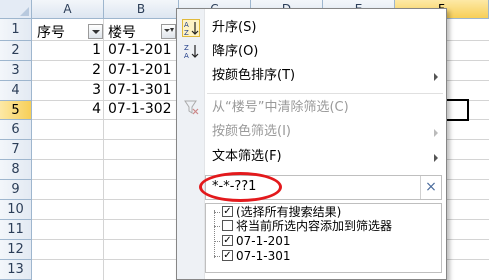 This screenshot has height=280, width=489. What do you see at coordinates (51, 32) in the screenshot?
I see `header-cell-seq: 序号` at bounding box center [51, 32].